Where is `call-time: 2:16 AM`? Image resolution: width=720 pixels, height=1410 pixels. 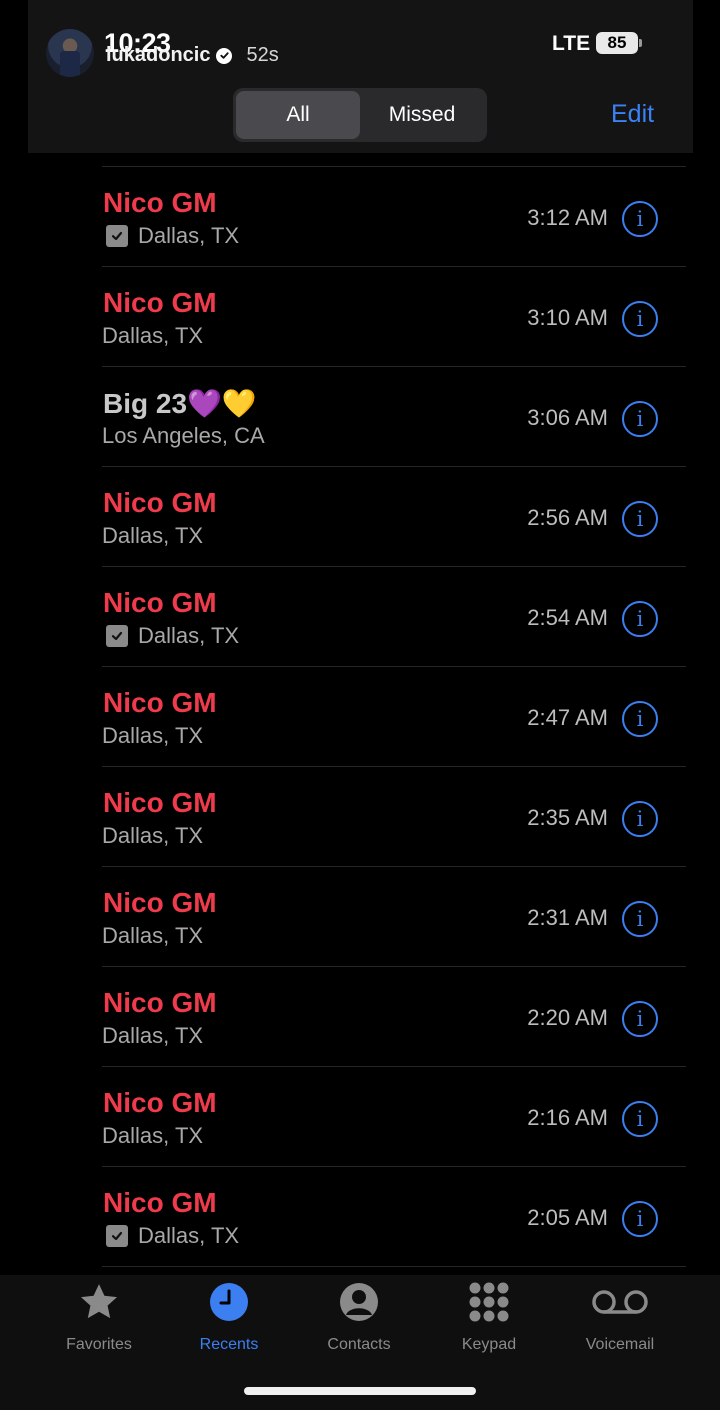
call-time: 2:16 AM is located at coordinates (567, 1117).